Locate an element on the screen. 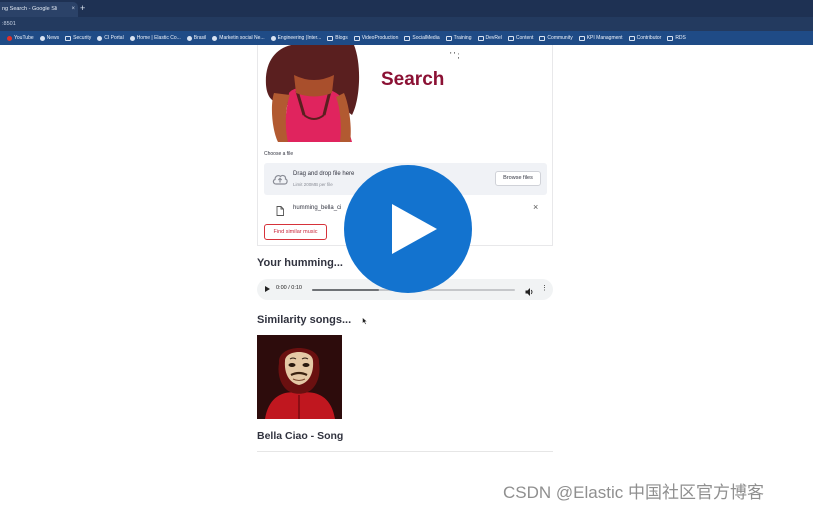  browse-files-button: Browse files is located at coordinates (518, 178).